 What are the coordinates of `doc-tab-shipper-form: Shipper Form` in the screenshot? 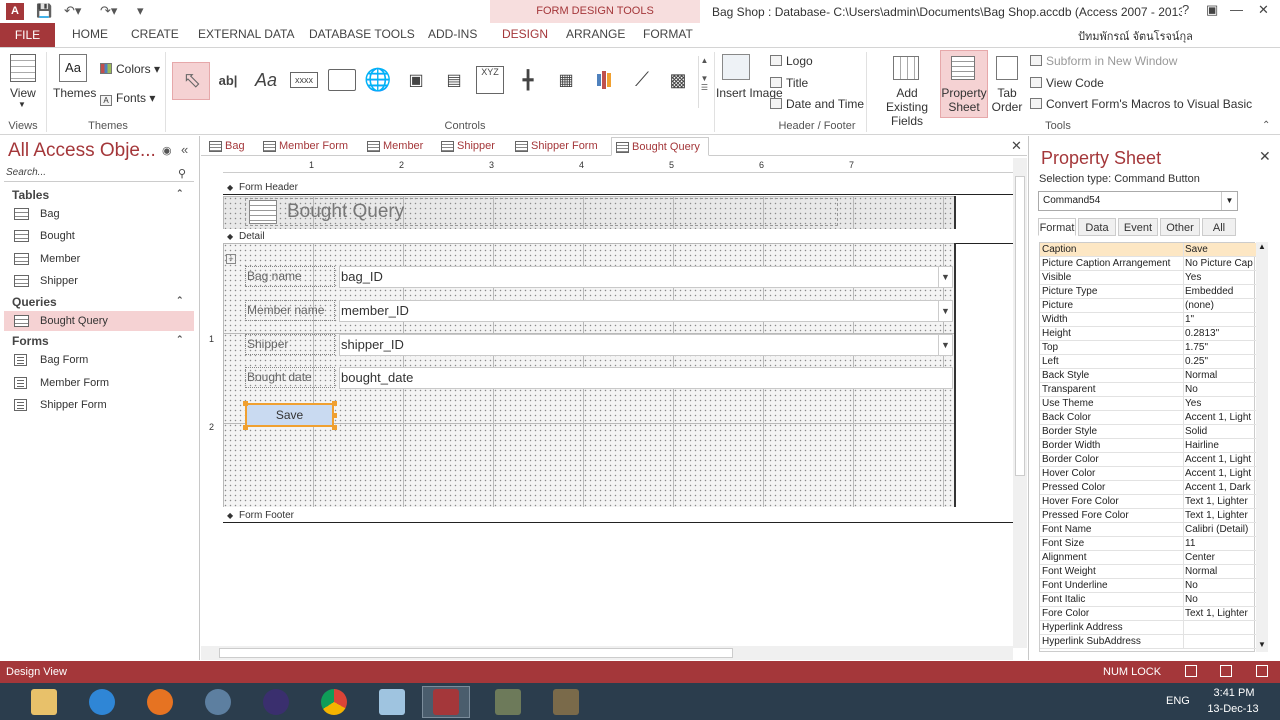 It's located at (554, 146).